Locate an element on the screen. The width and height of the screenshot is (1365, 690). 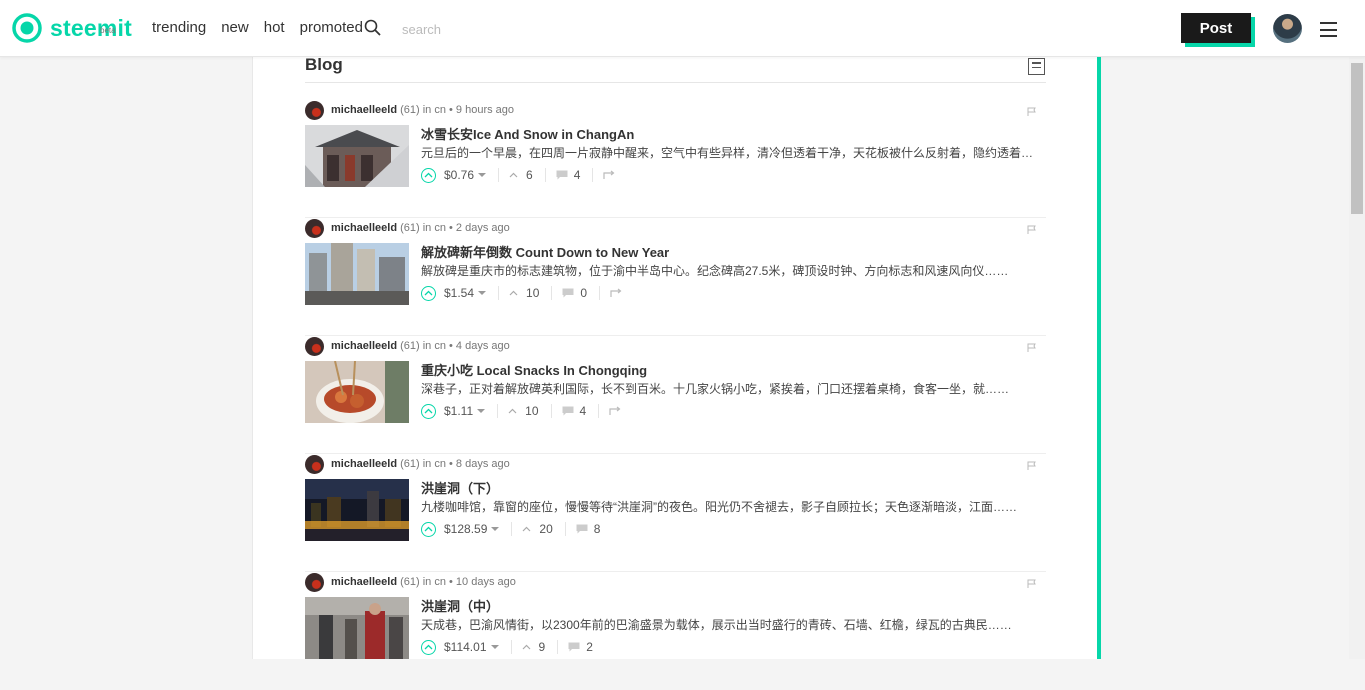
search-input is located at coordinates (475, 29).